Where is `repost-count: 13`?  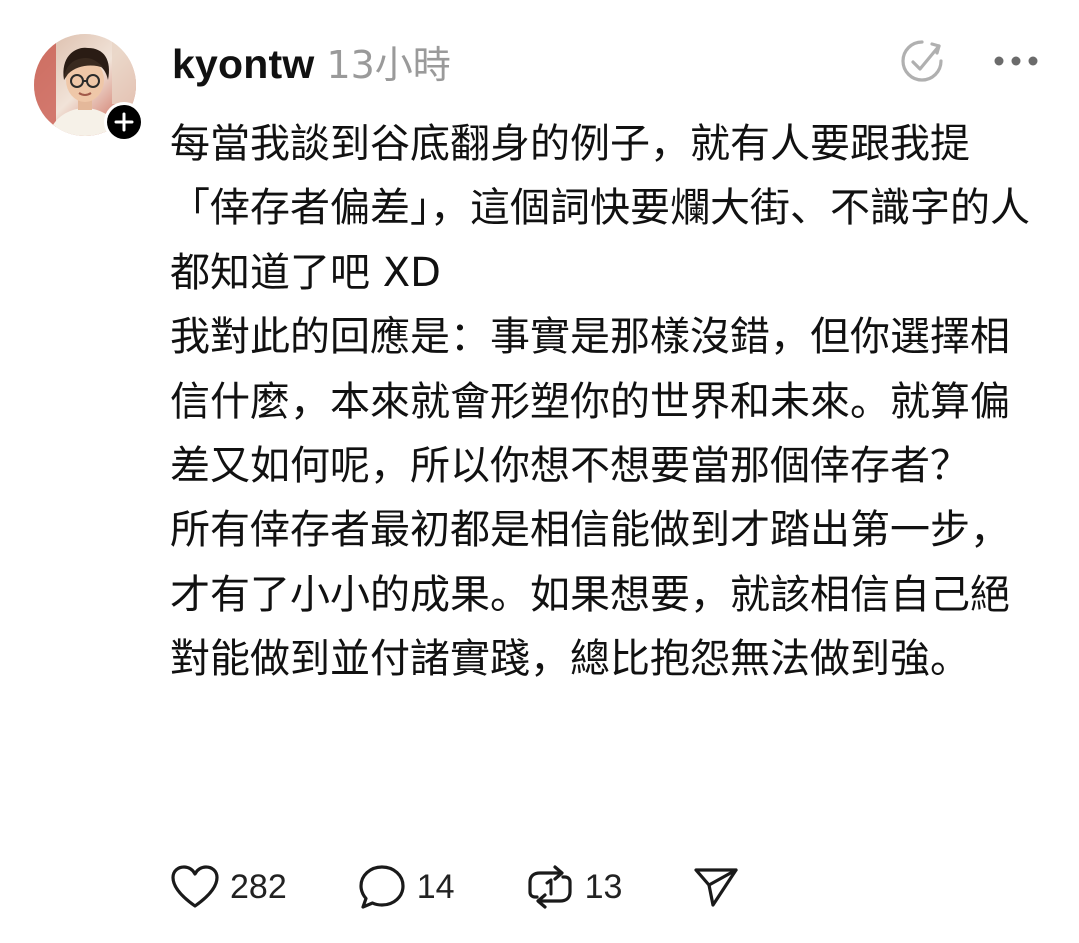 repost-count: 13 is located at coordinates (603, 886).